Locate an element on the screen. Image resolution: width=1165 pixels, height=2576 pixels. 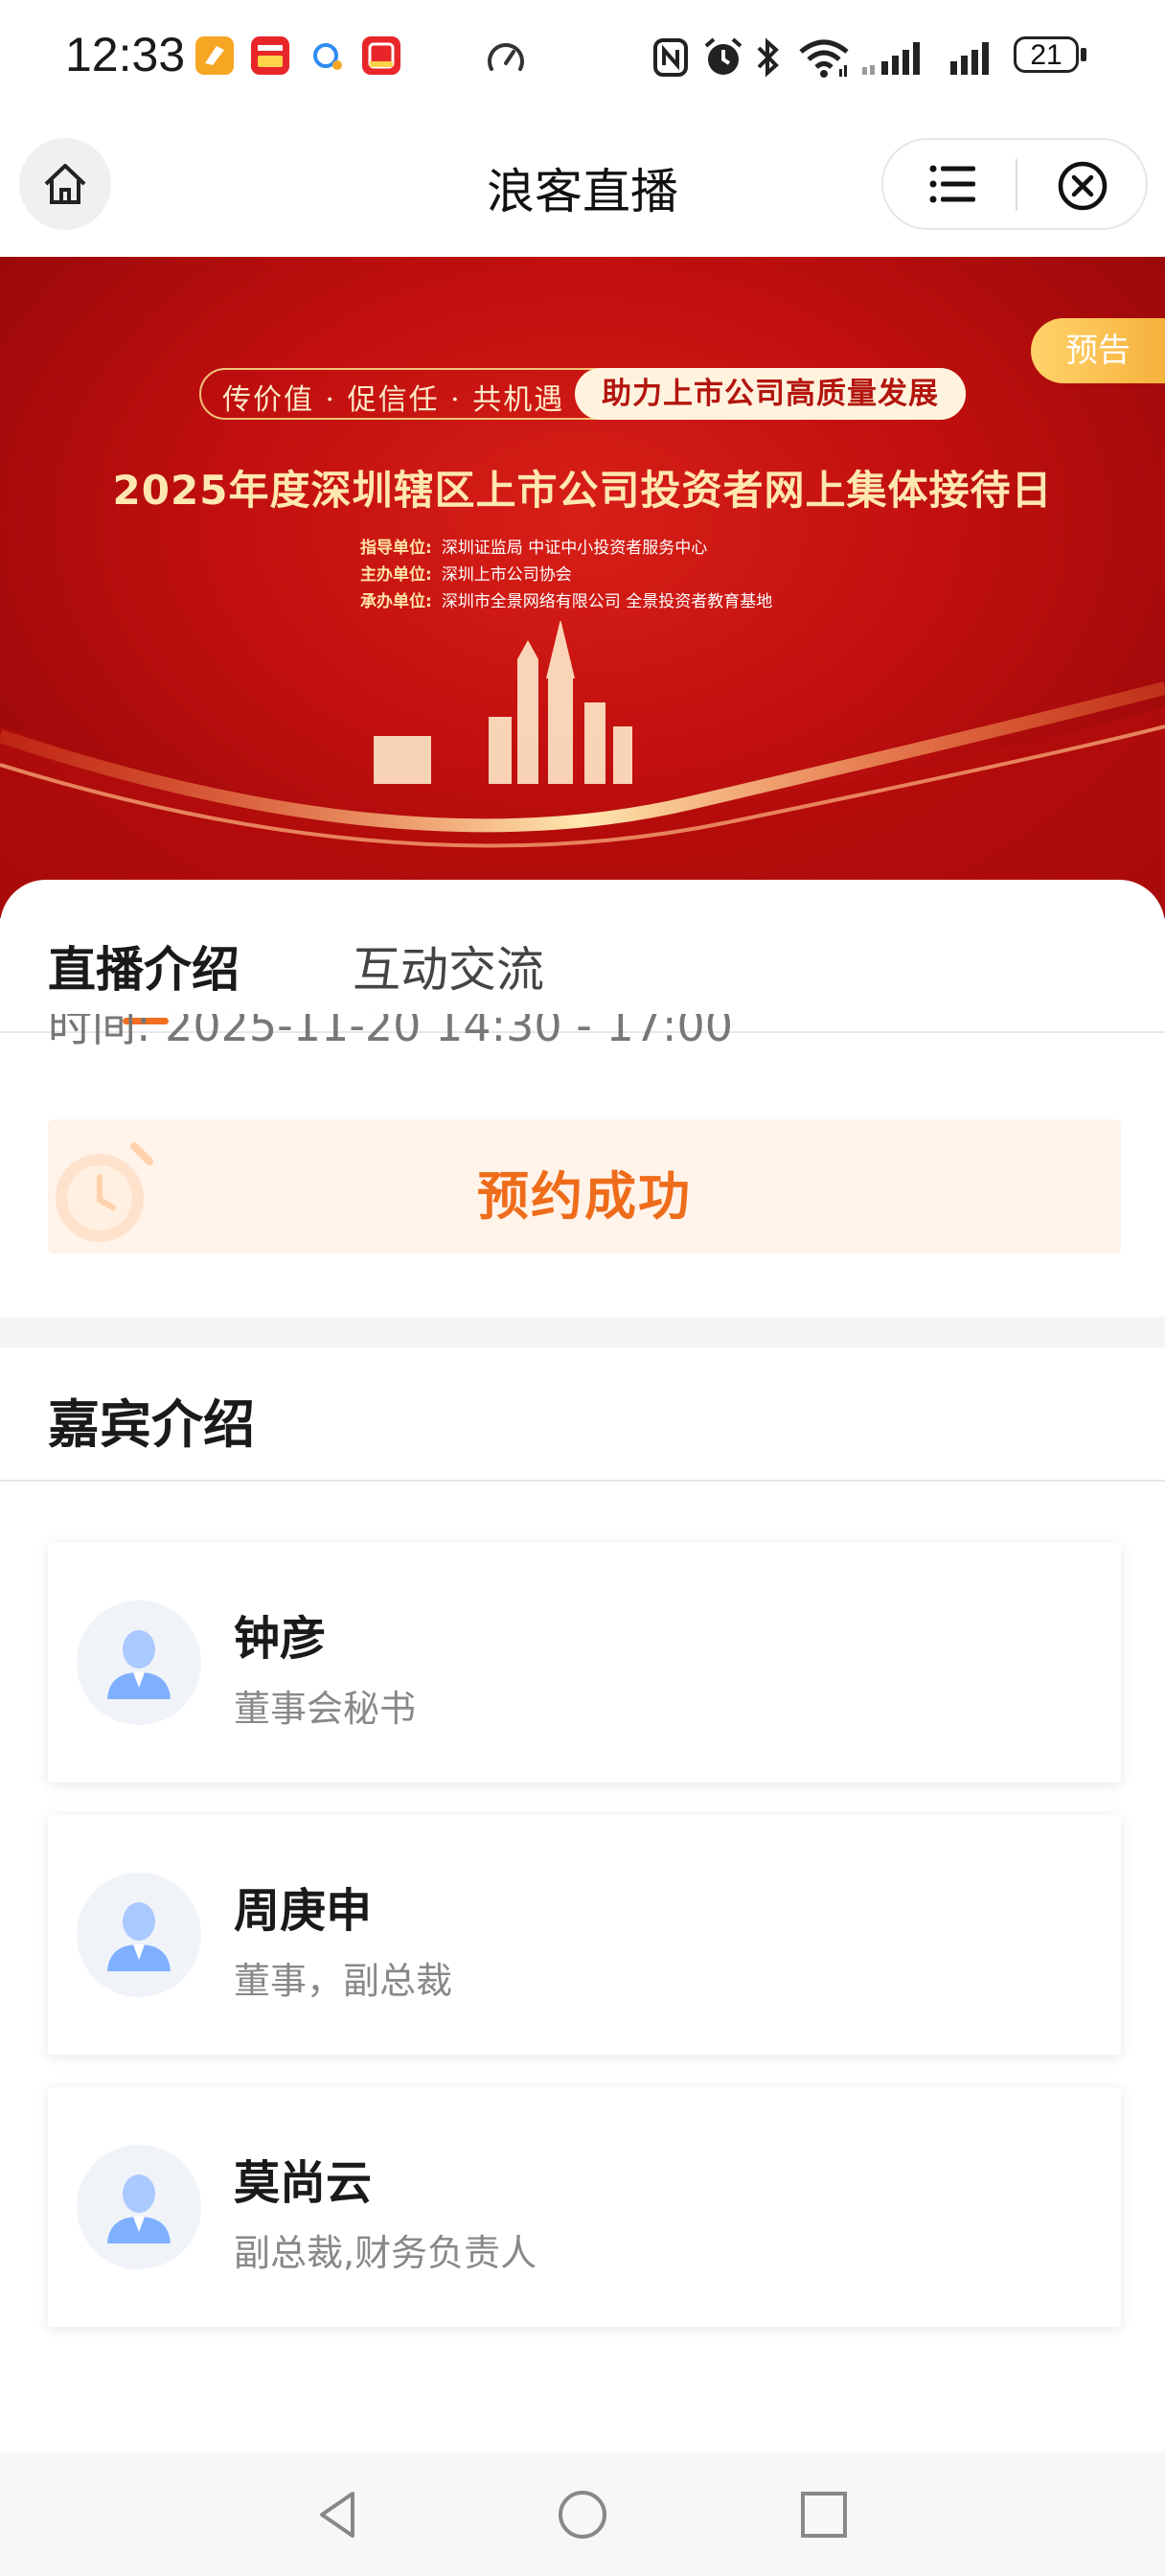
capsule-divider is located at coordinates (1016, 185).